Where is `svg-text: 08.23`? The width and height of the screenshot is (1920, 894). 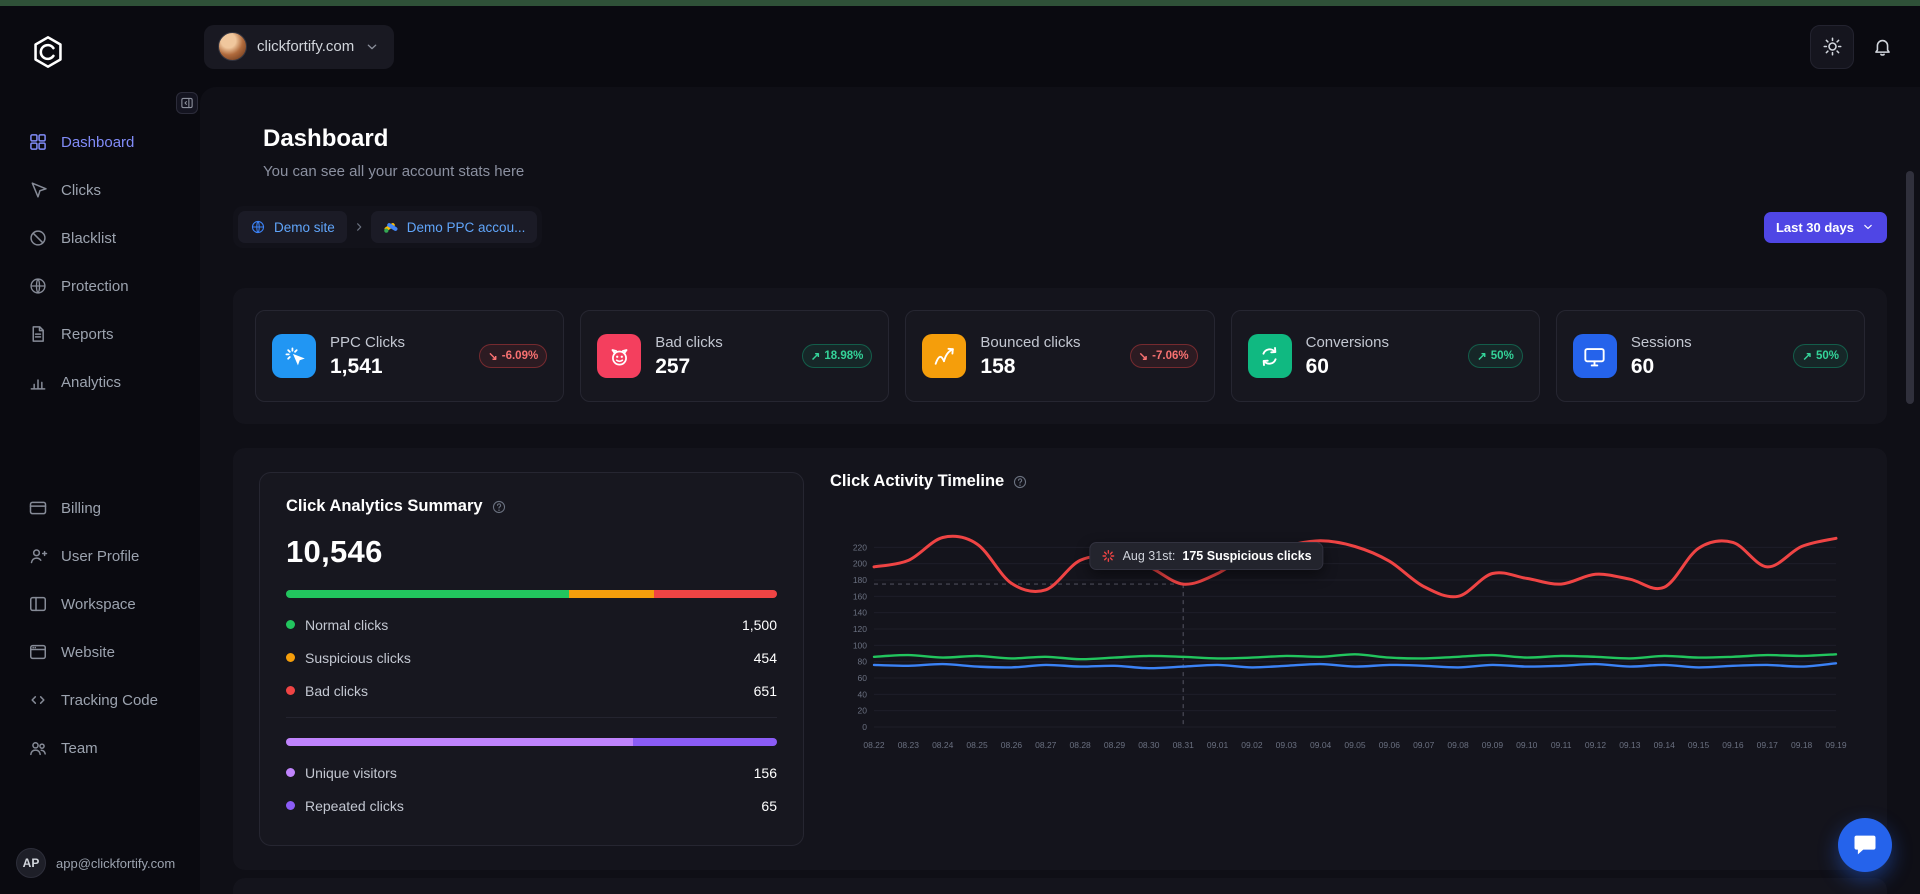 svg-text: 08.23 is located at coordinates (909, 745).